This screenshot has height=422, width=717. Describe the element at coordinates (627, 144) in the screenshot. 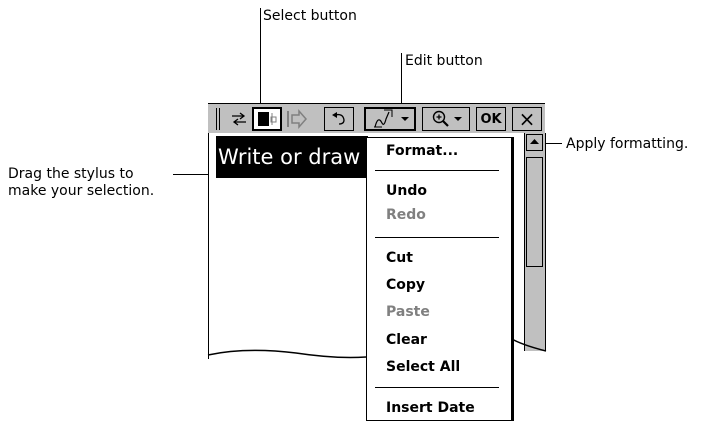

I see `apply-formatting-callout: Apply formatting.` at that location.